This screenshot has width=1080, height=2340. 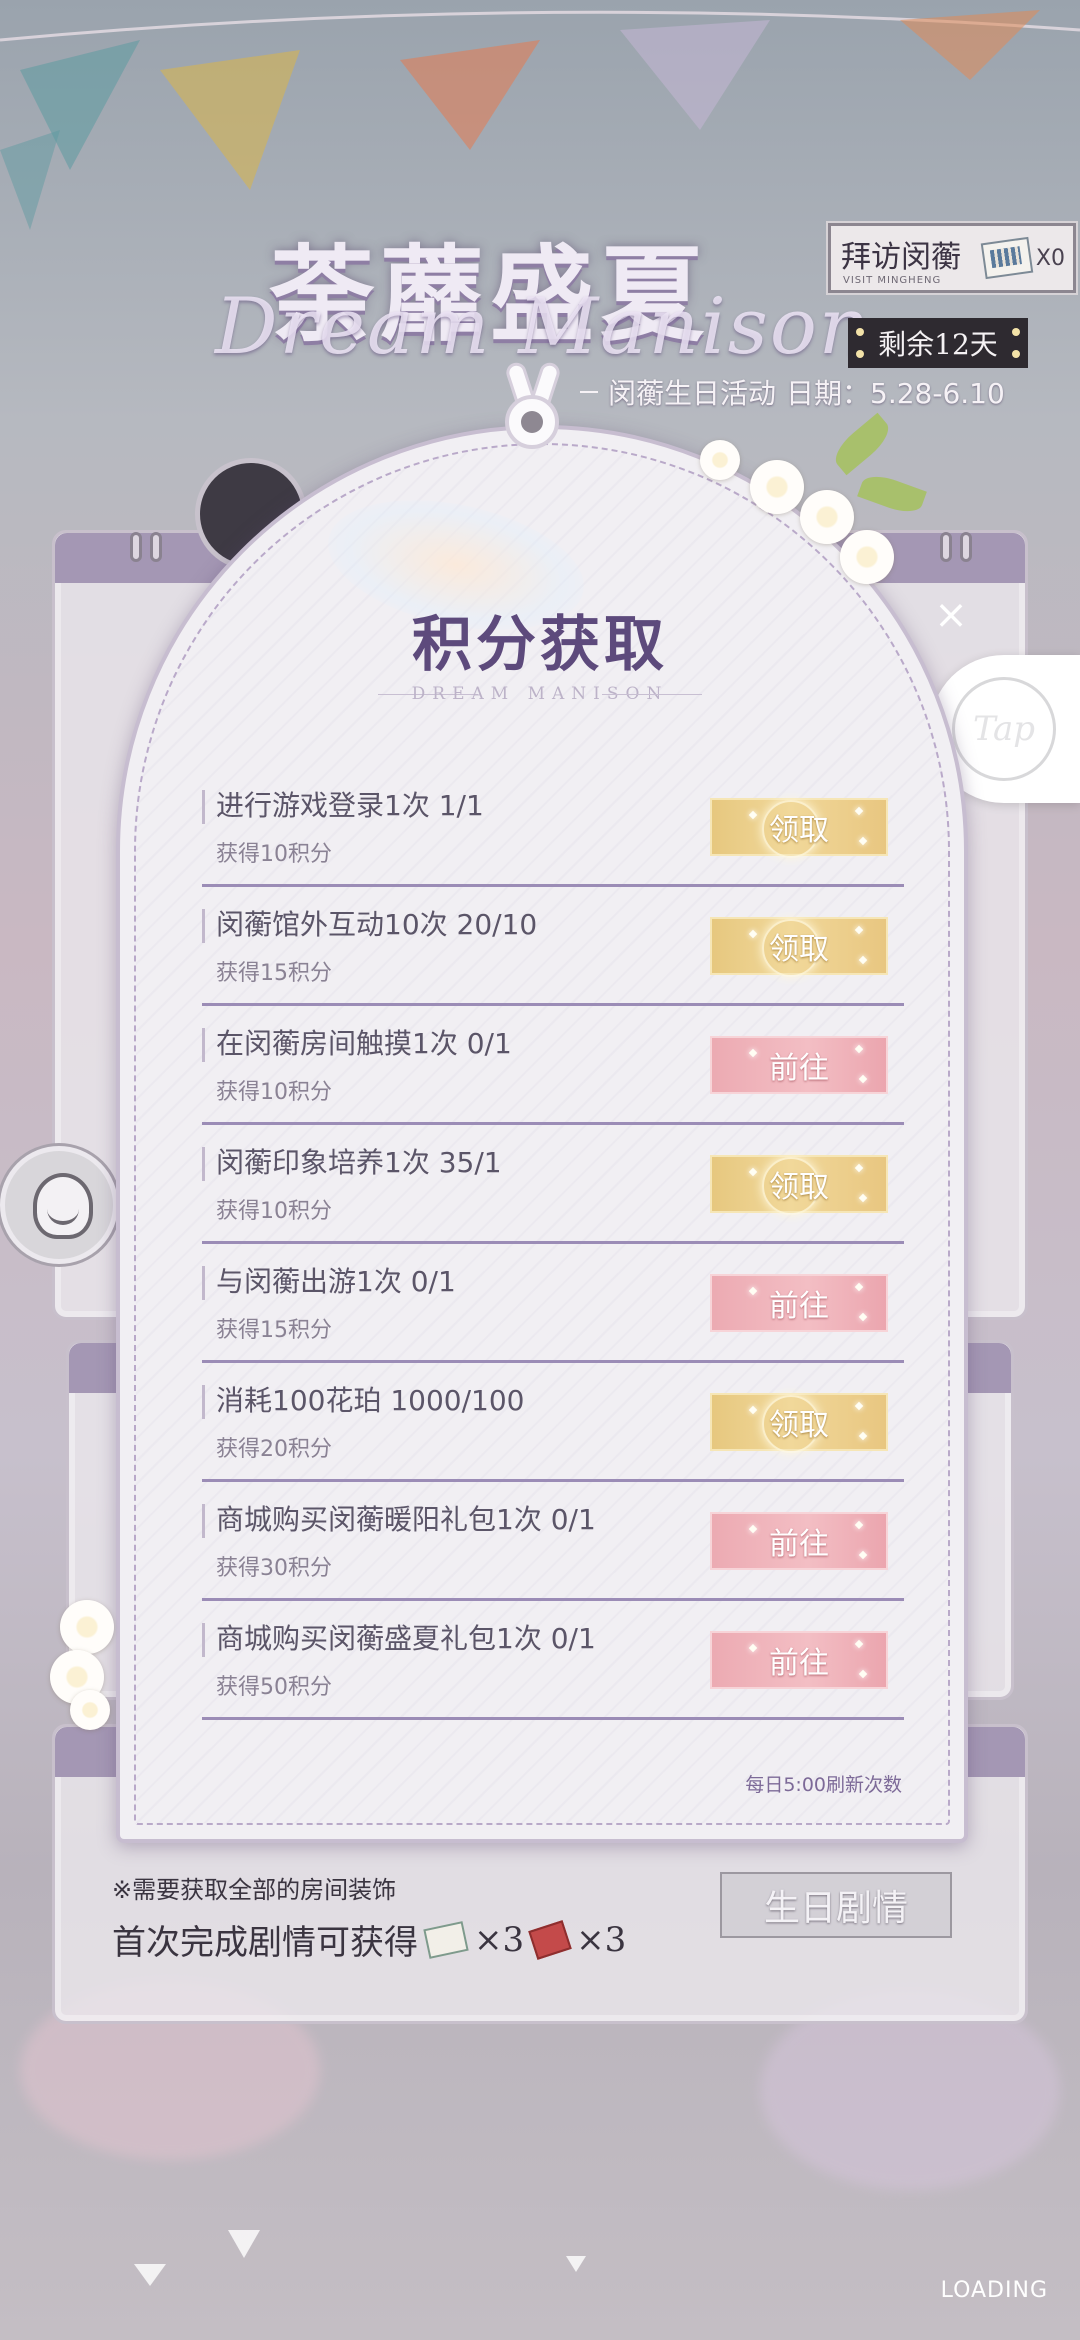 What do you see at coordinates (532, 422) in the screenshot?
I see `hang-hook` at bounding box center [532, 422].